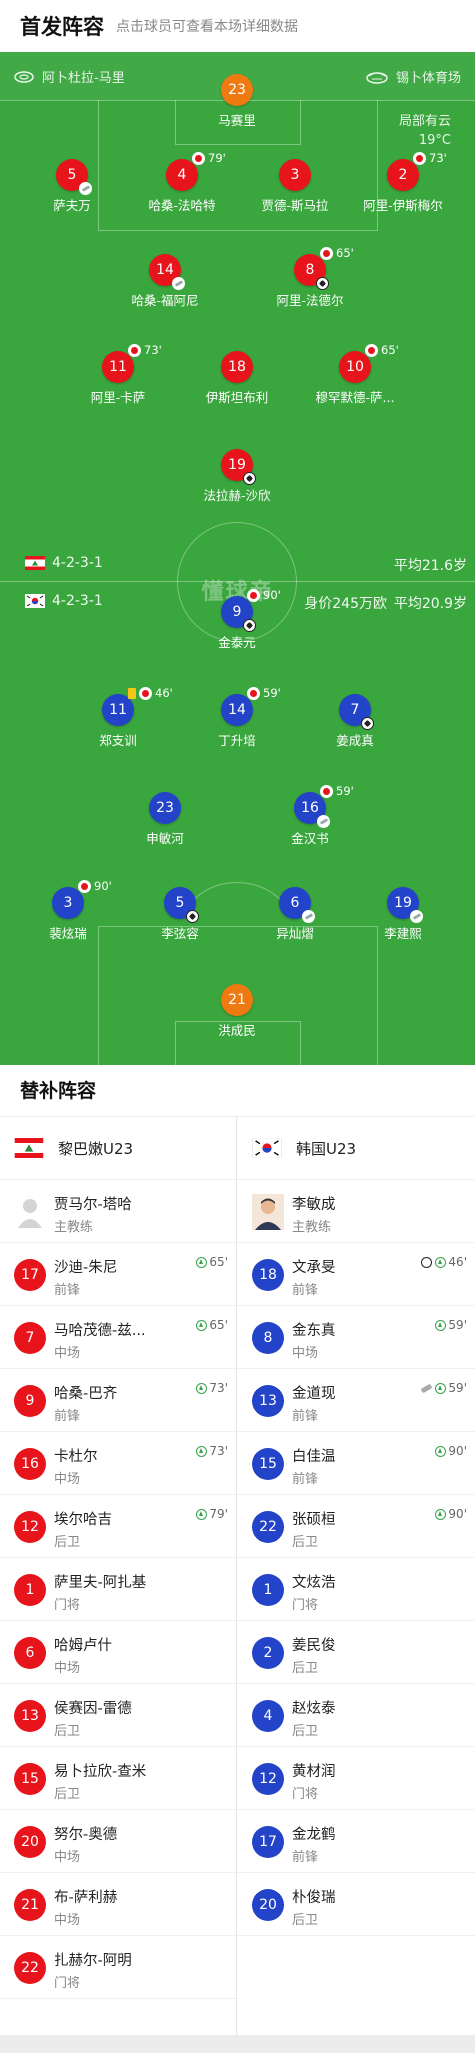 The height and width of the screenshot is (2053, 475). What do you see at coordinates (413, 76) in the screenshot?
I see `venue: 锡卜体育场` at bounding box center [413, 76].